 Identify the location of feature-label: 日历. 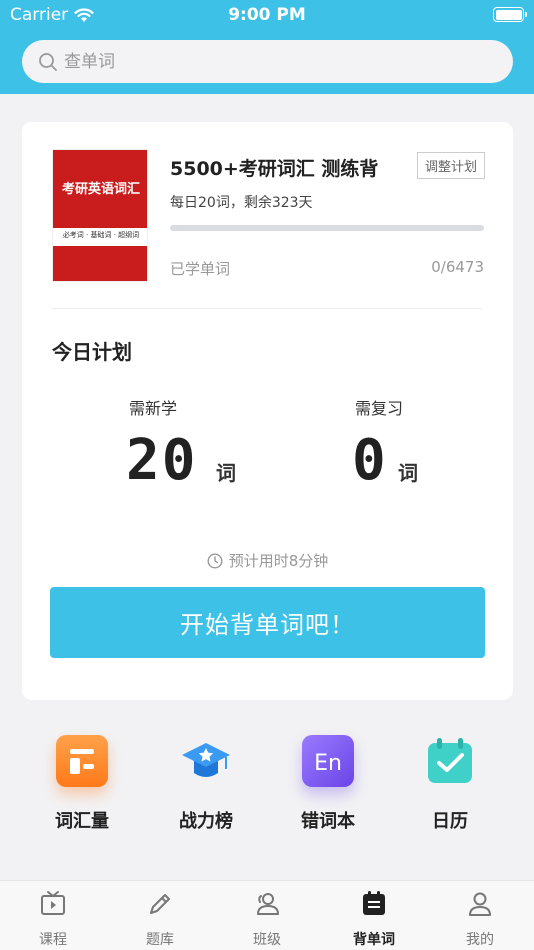
(450, 821).